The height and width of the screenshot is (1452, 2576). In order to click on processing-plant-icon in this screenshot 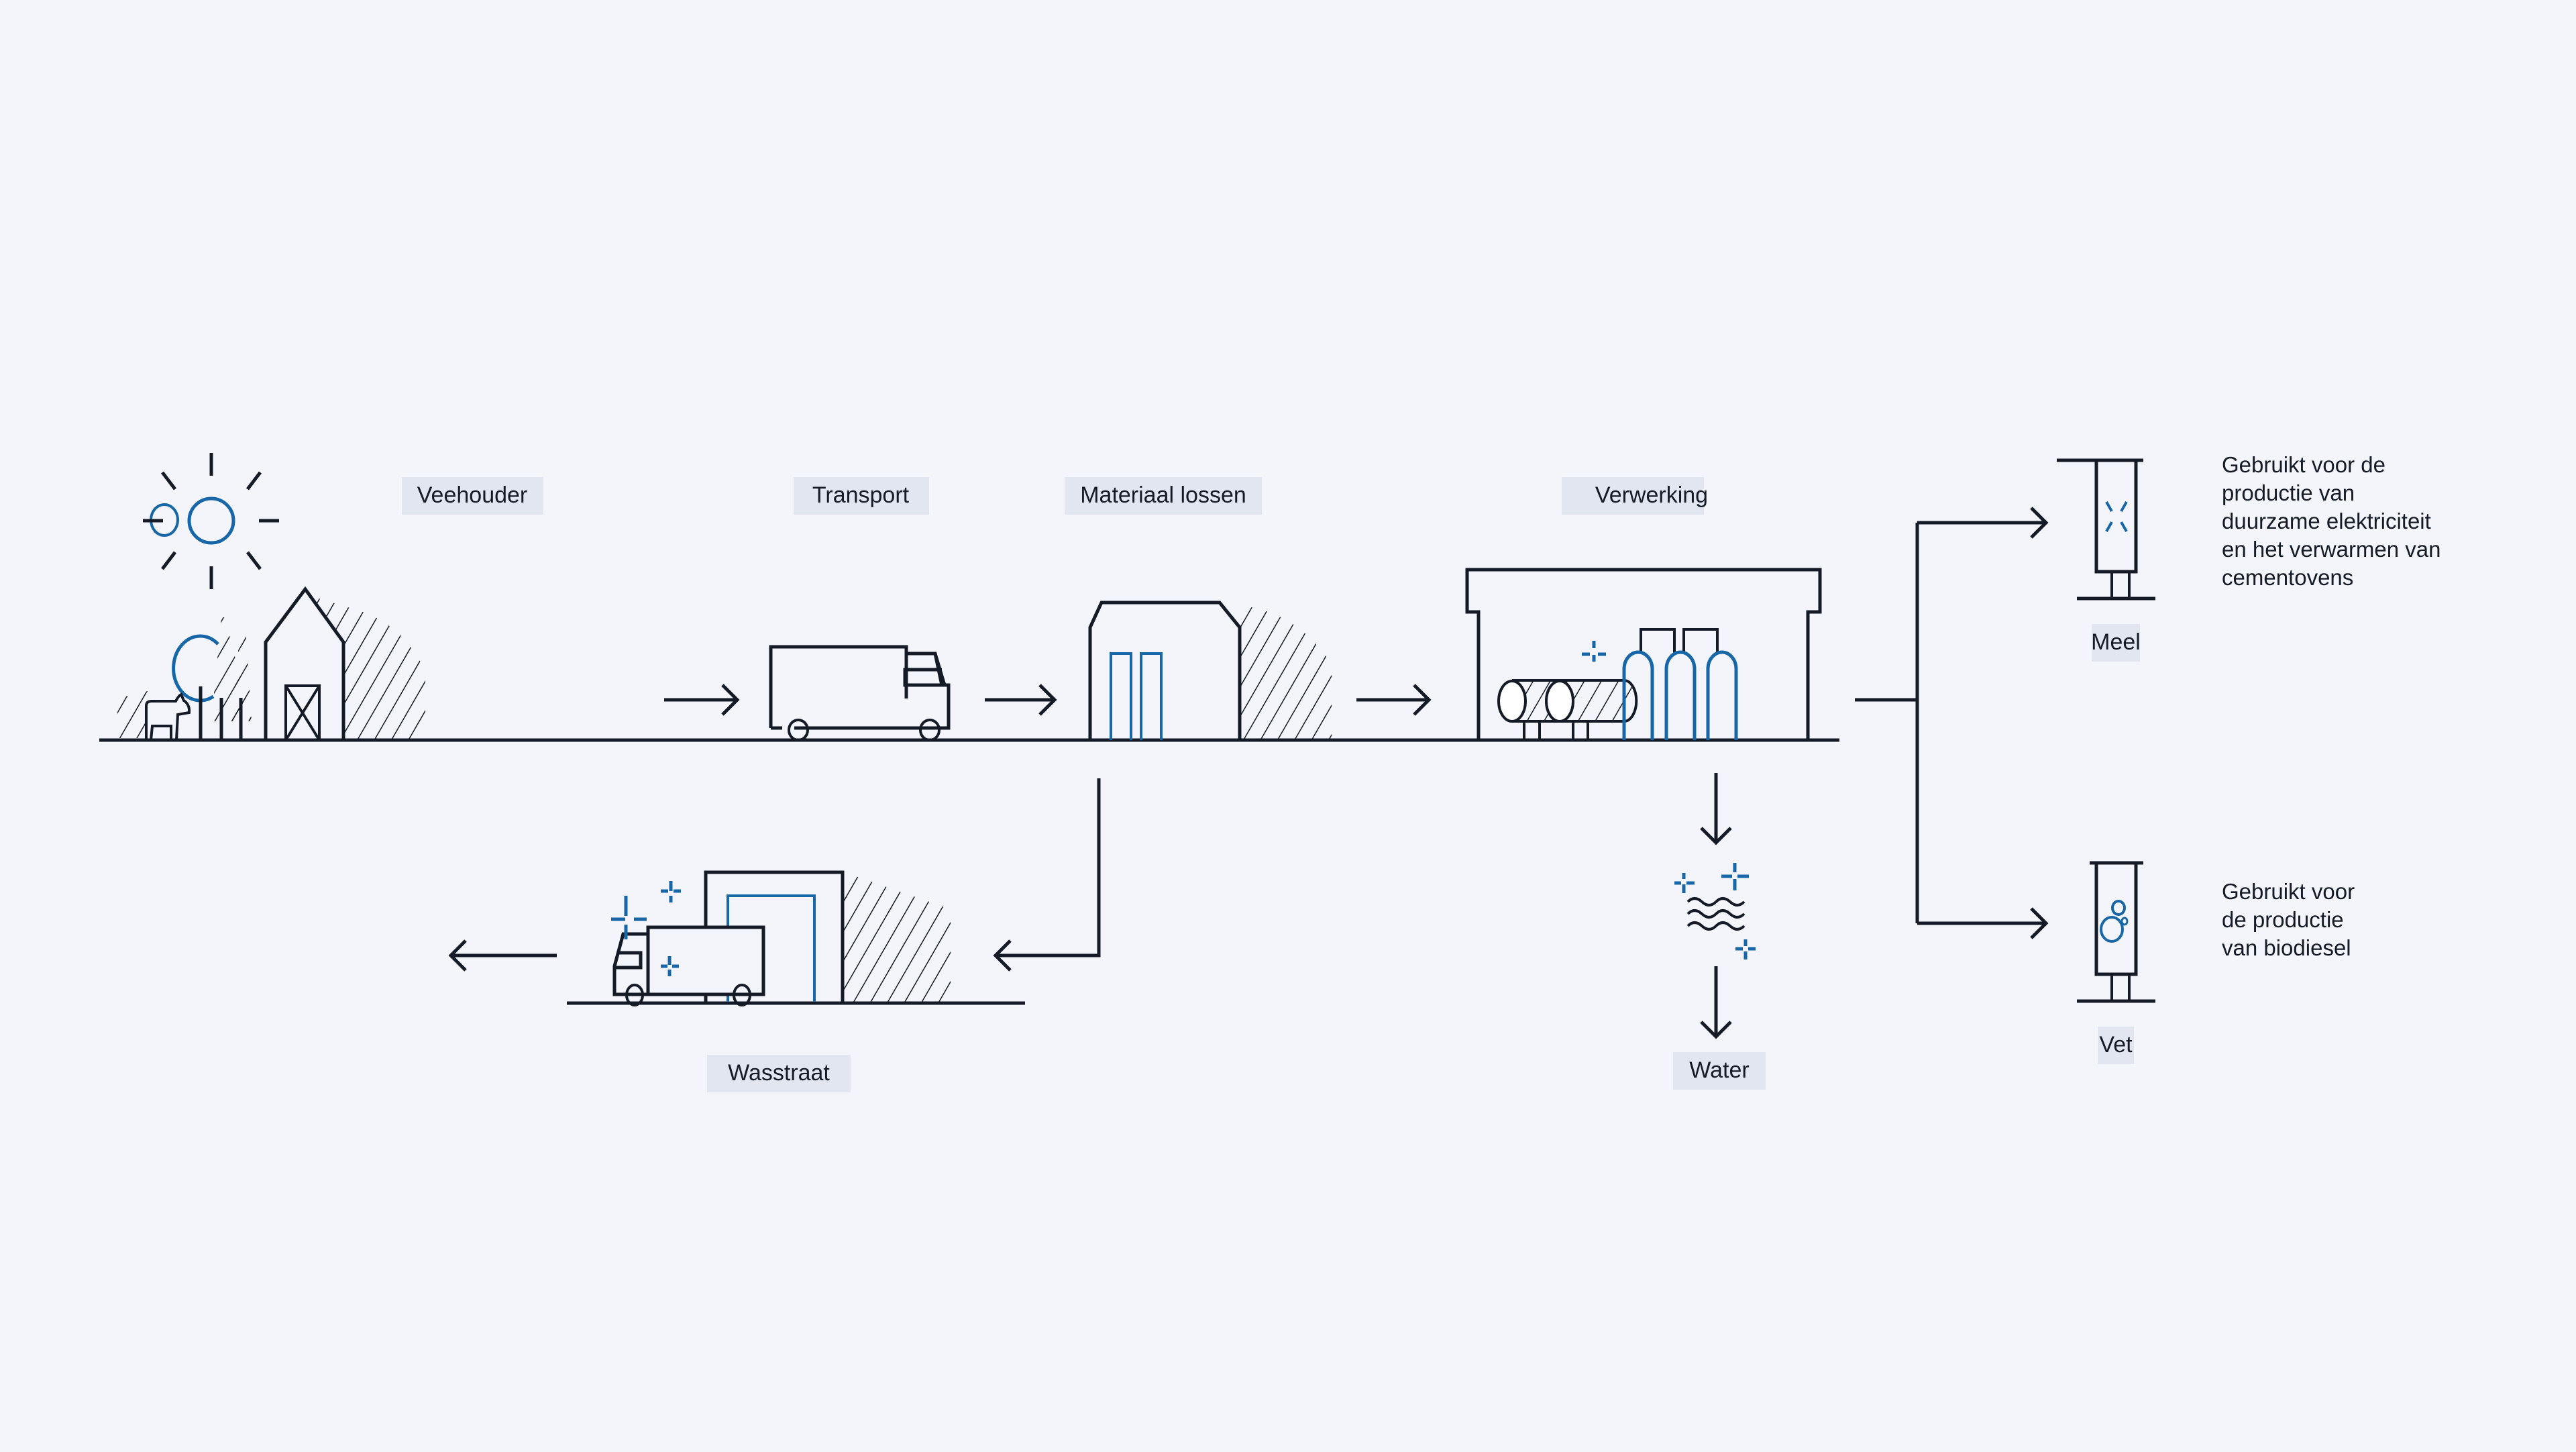, I will do `click(1643, 654)`.